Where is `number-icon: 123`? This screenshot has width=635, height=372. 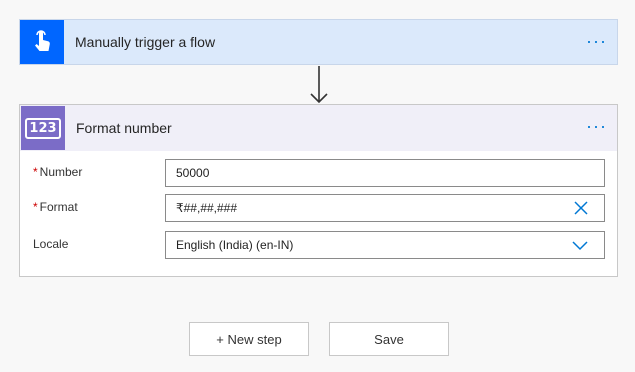
number-icon: 123 is located at coordinates (43, 128).